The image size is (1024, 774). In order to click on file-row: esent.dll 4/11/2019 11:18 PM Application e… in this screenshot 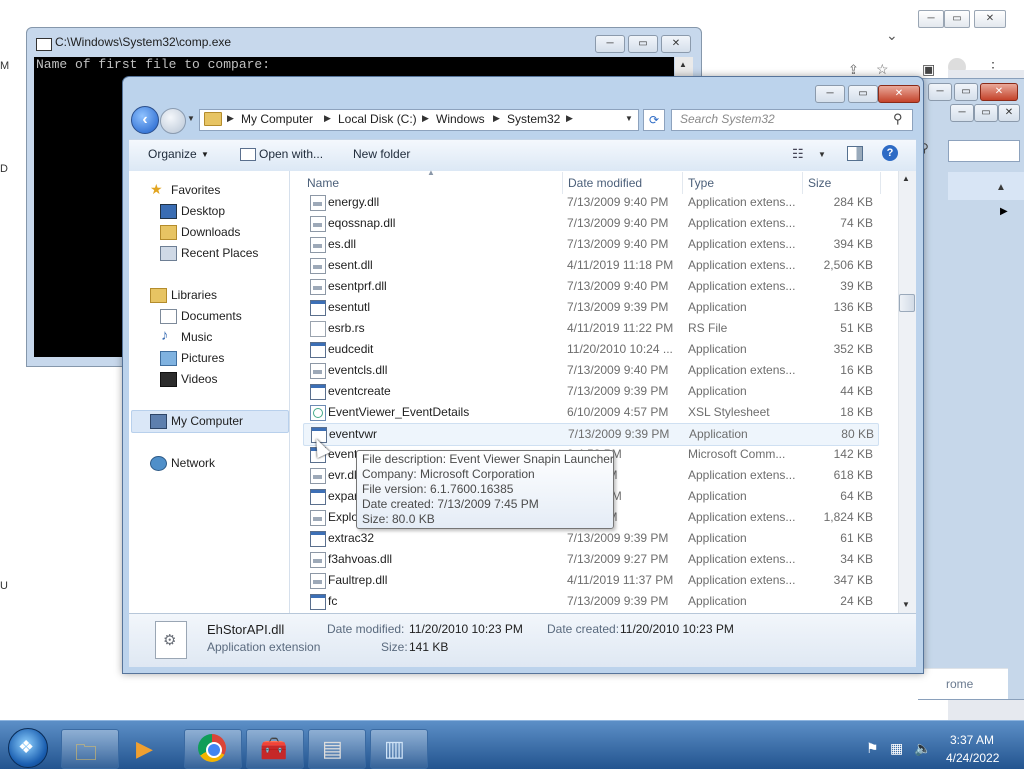, I will do `click(590, 265)`.